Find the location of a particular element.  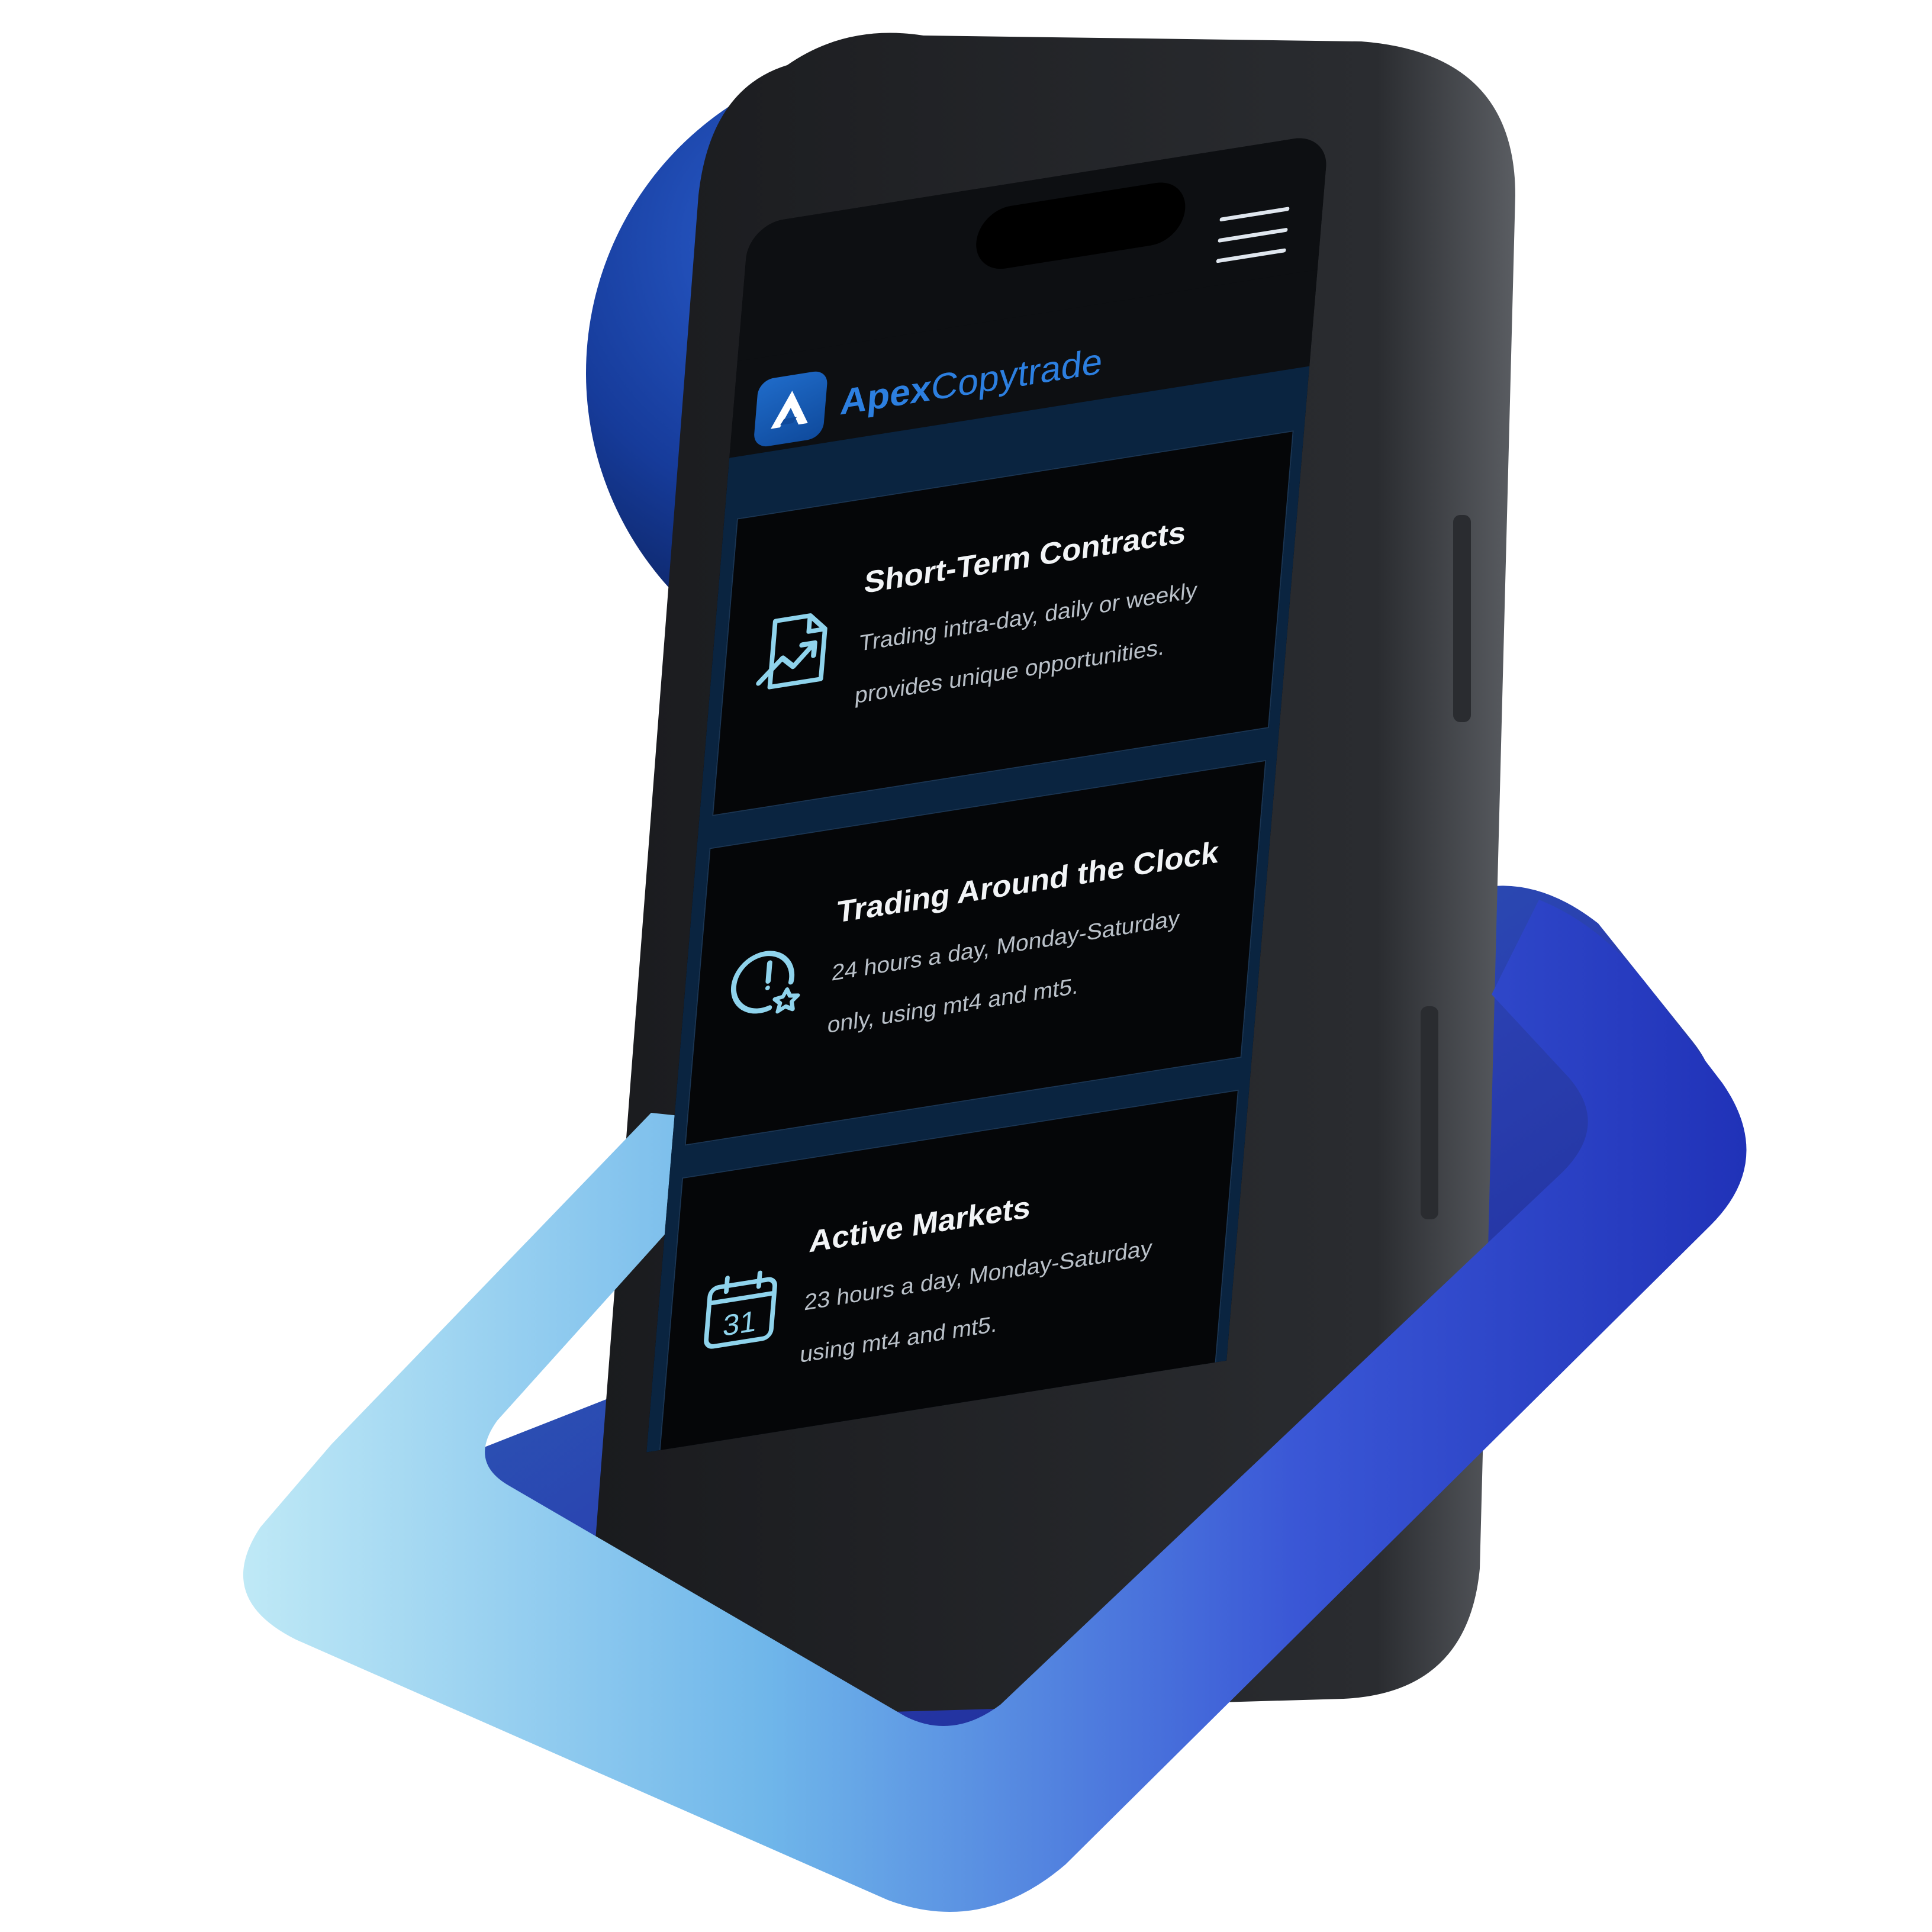

brand-name-part2: Copytrade is located at coordinates (1017, 374).